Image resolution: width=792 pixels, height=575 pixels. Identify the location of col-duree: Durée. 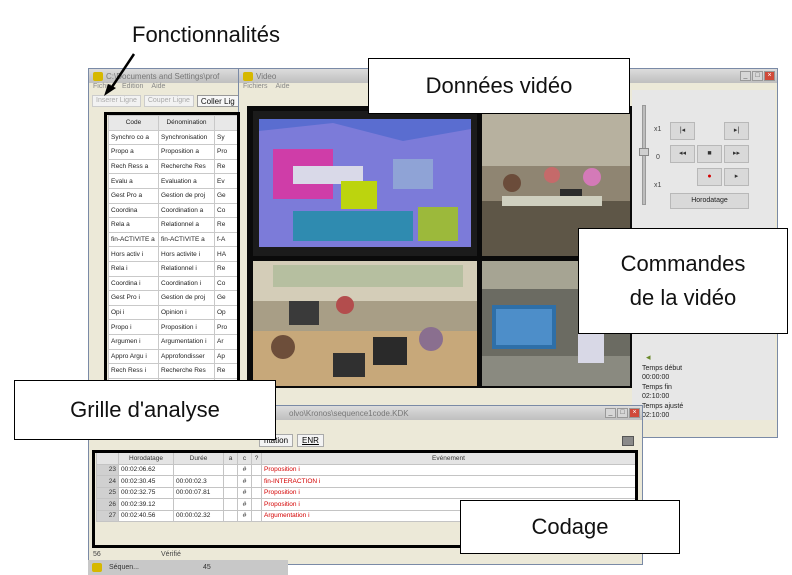
(198, 458).